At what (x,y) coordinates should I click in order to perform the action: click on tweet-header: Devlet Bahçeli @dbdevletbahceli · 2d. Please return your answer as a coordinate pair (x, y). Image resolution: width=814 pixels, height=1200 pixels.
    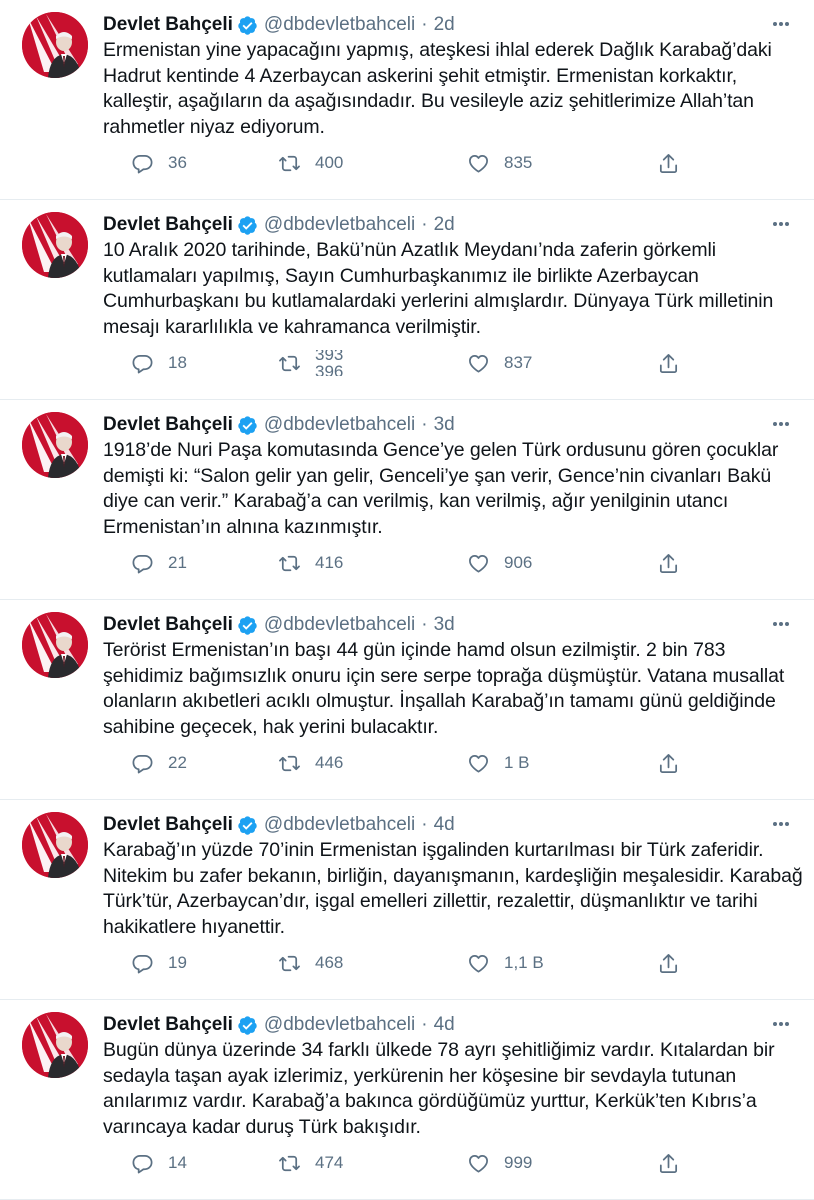
    Looking at the image, I should click on (279, 25).